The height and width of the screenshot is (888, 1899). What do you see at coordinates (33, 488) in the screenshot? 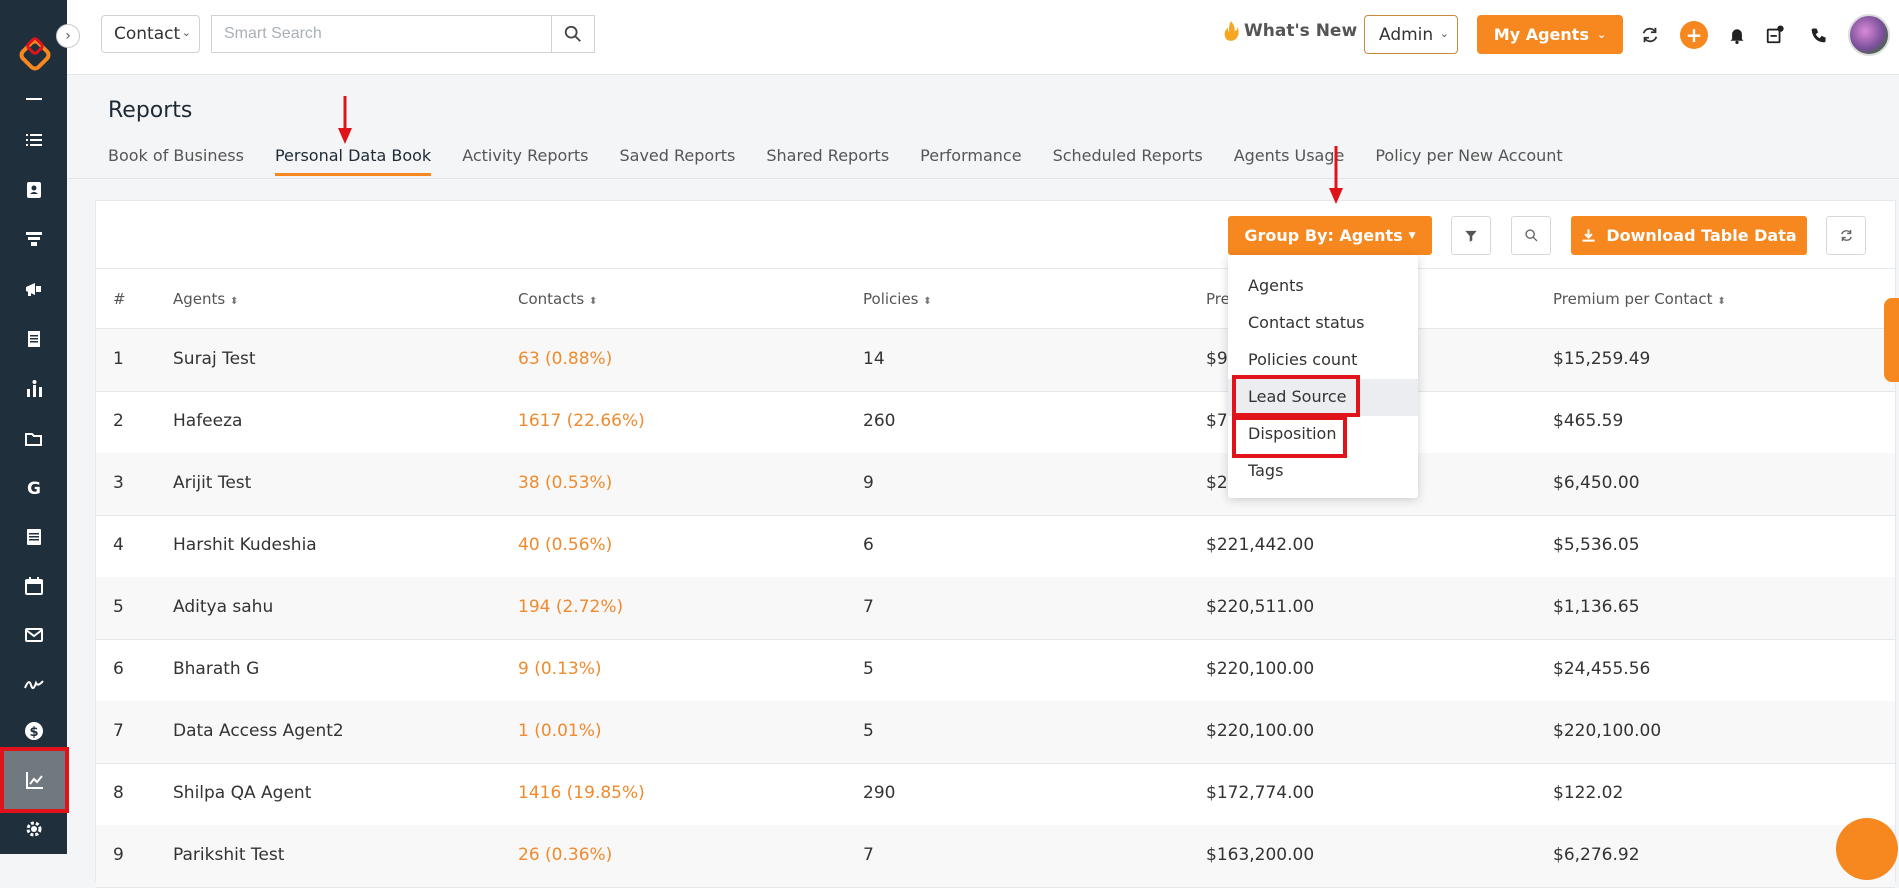
I see `google-icon: G` at bounding box center [33, 488].